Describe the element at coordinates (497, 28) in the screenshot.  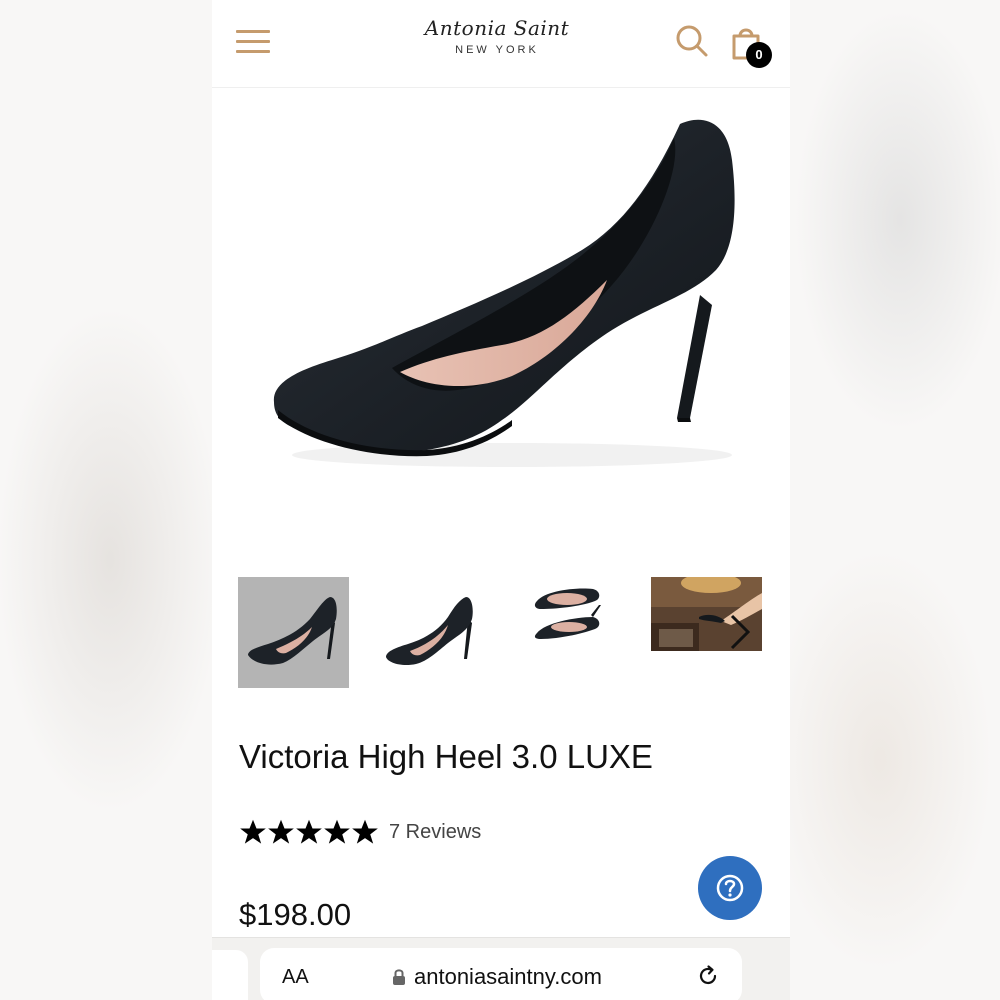
I see `logo-script: Antonia Saint` at that location.